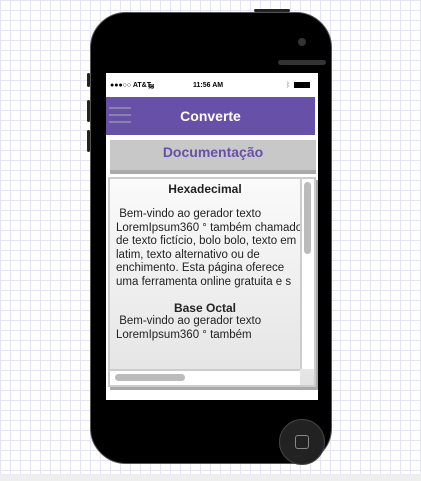 This screenshot has width=421, height=481. I want to click on home-square-icon, so click(302, 442).